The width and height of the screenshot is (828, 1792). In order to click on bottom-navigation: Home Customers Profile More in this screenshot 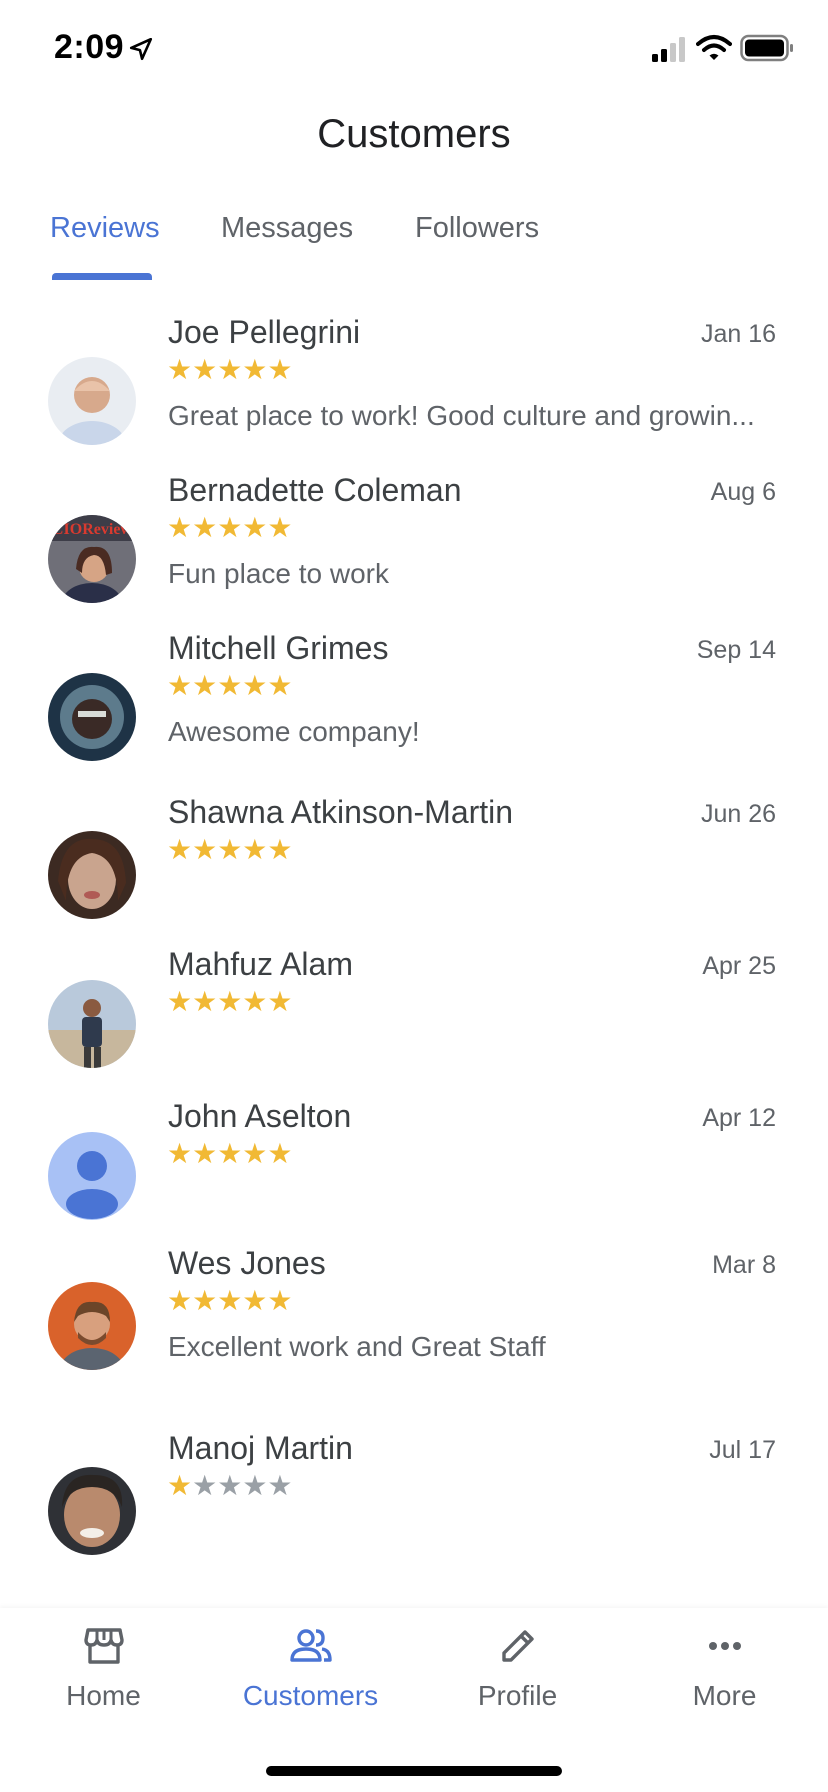, I will do `click(414, 1700)`.